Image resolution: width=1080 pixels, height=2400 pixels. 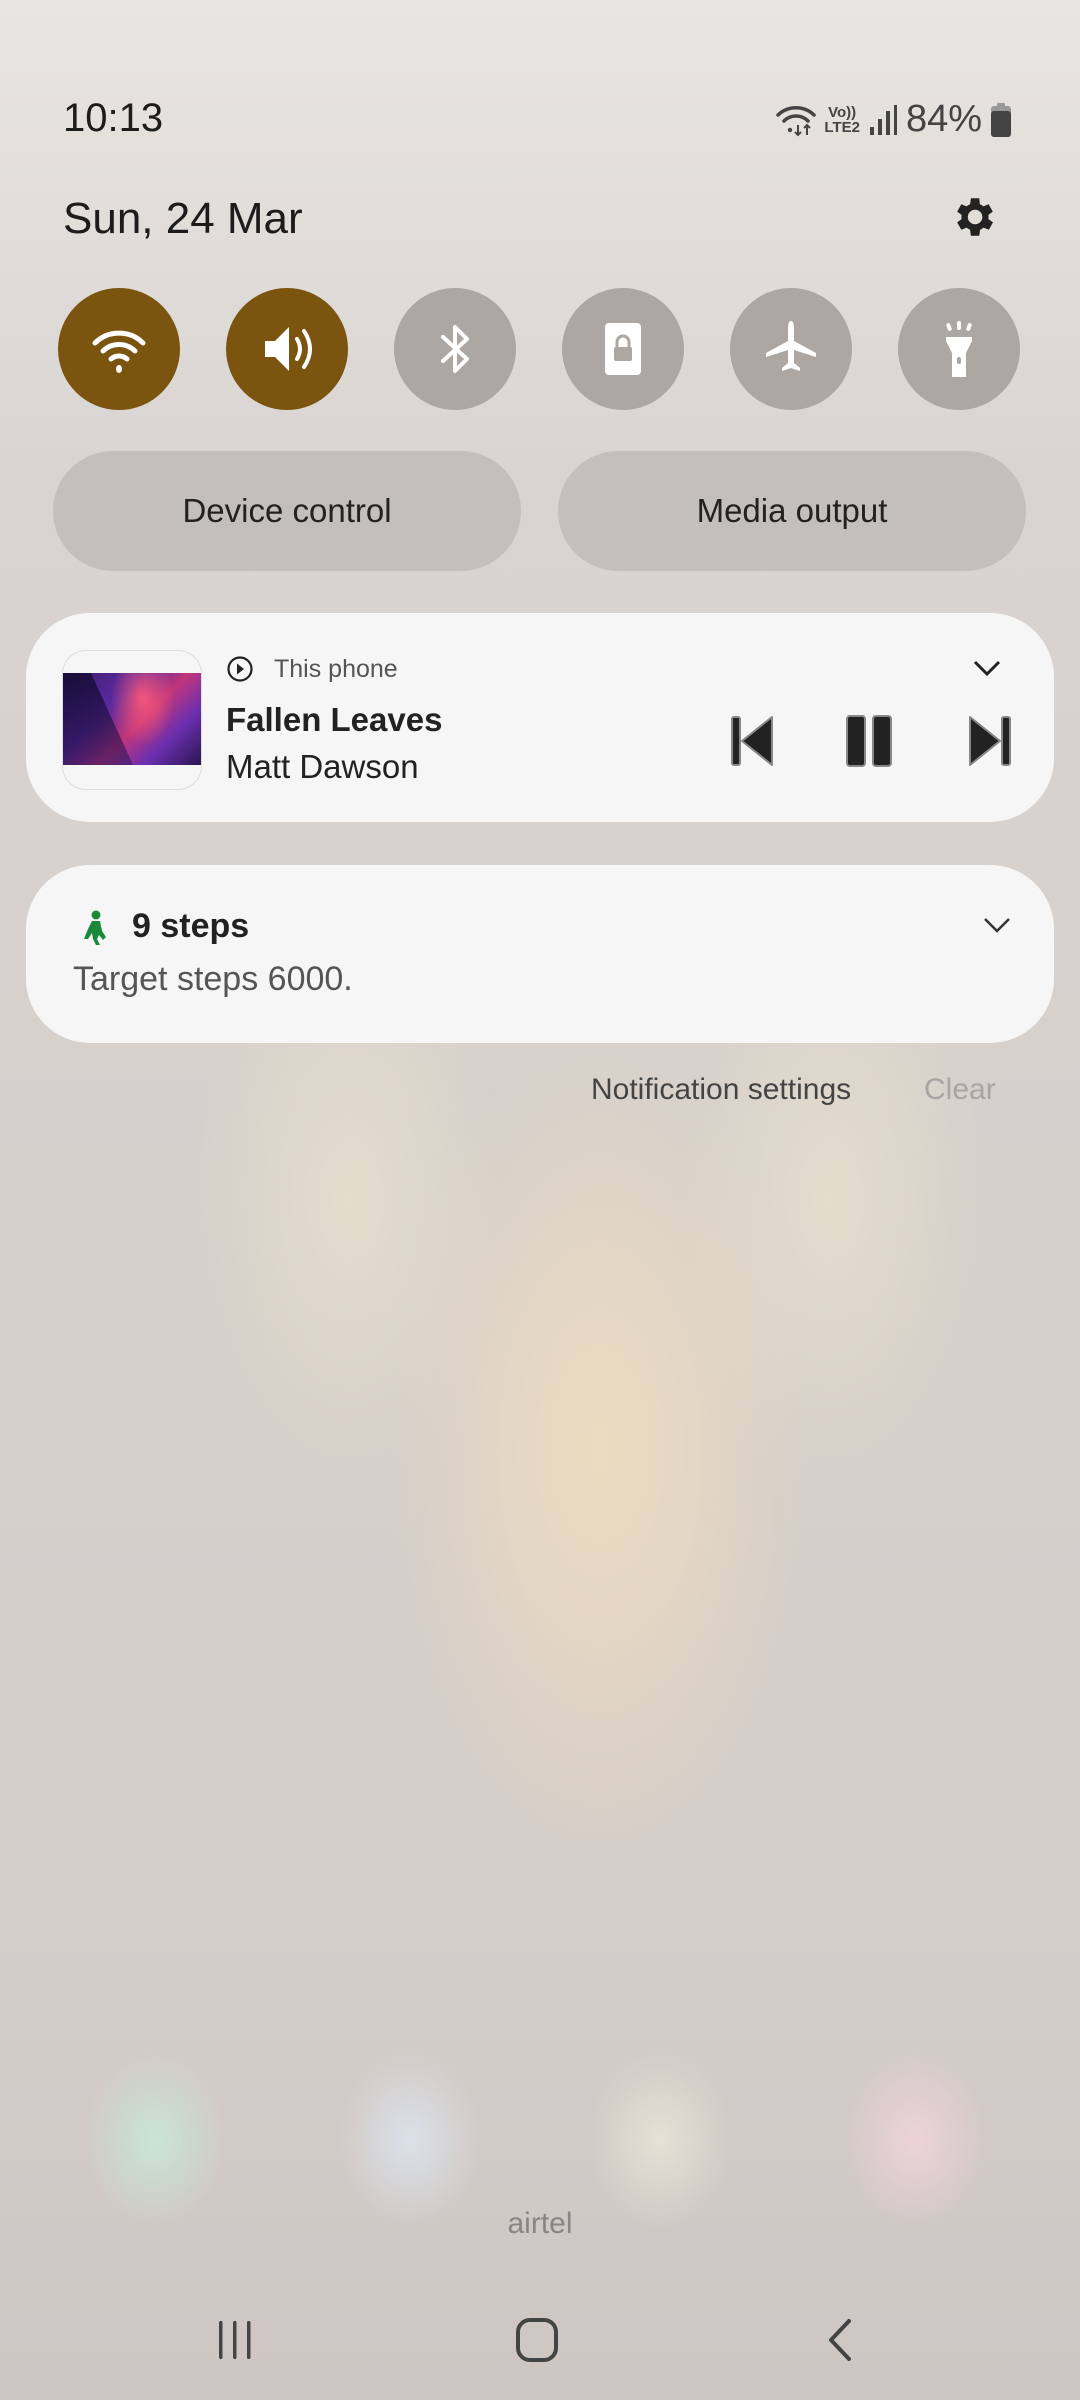 I want to click on wifi-data-icon, so click(x=796, y=120).